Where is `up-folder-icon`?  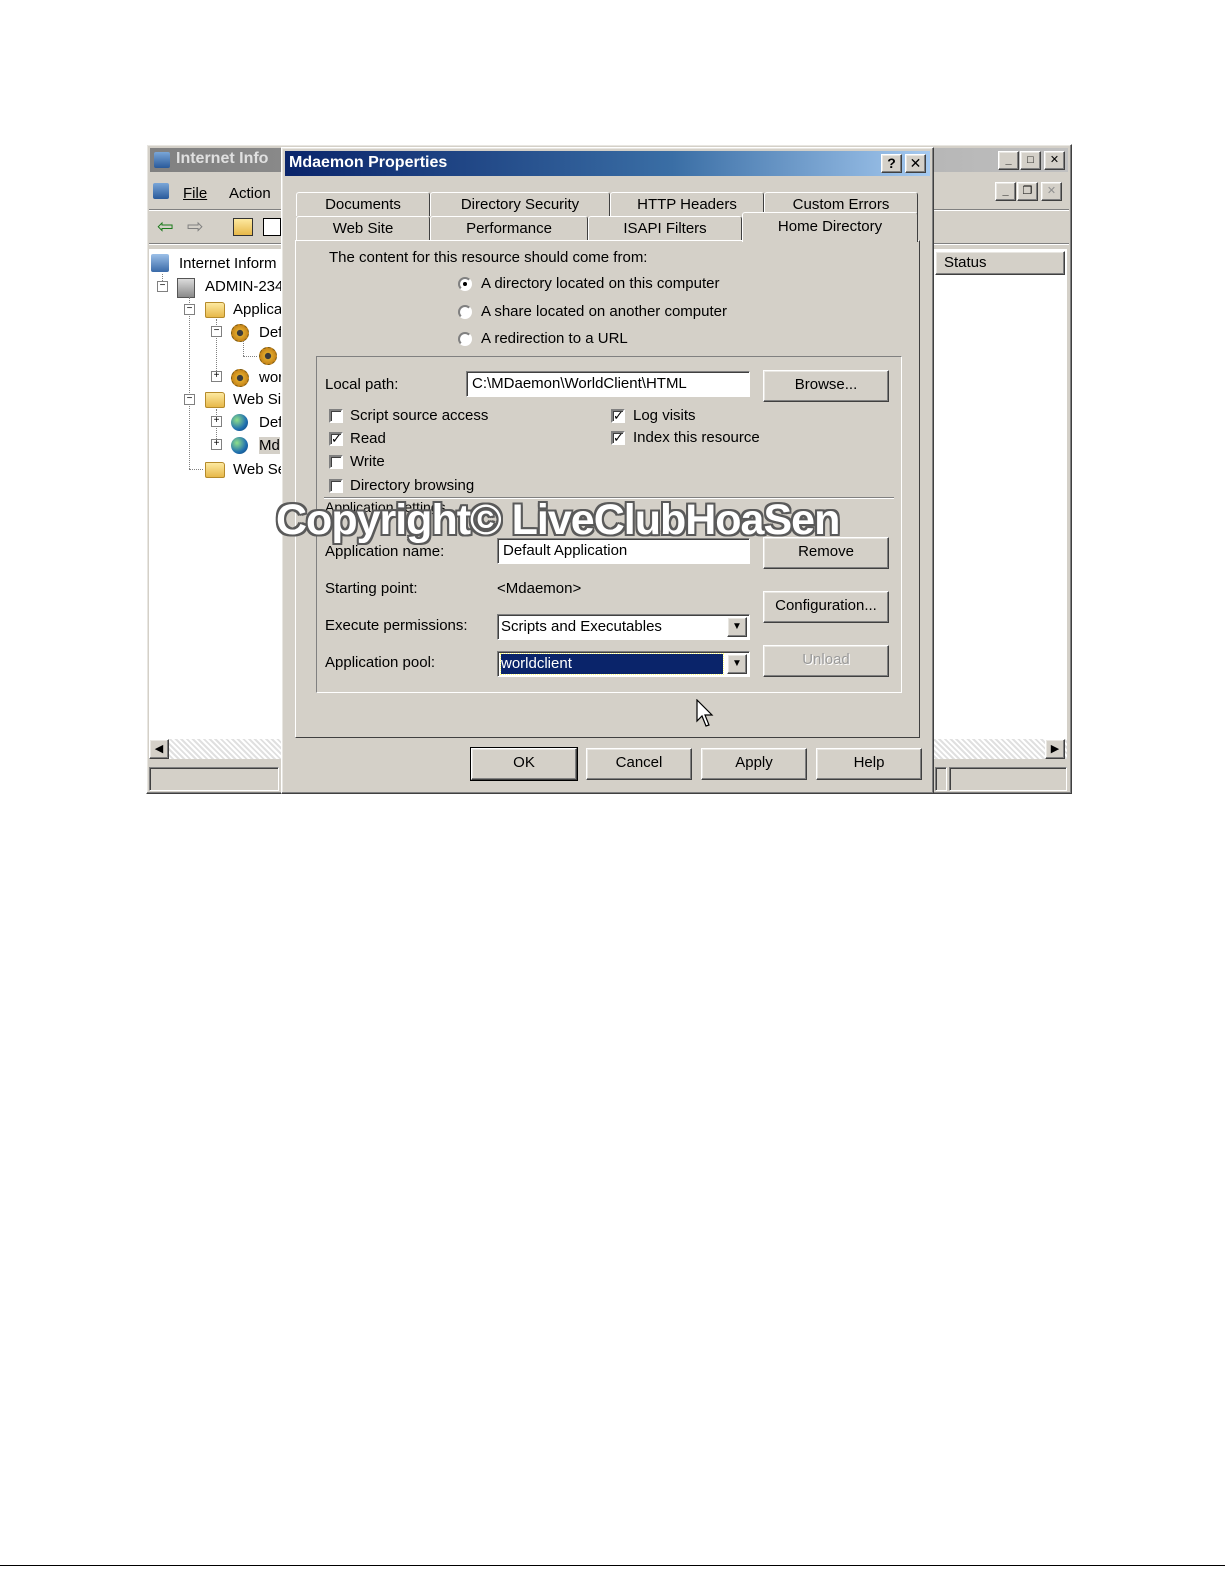
up-folder-icon is located at coordinates (243, 227).